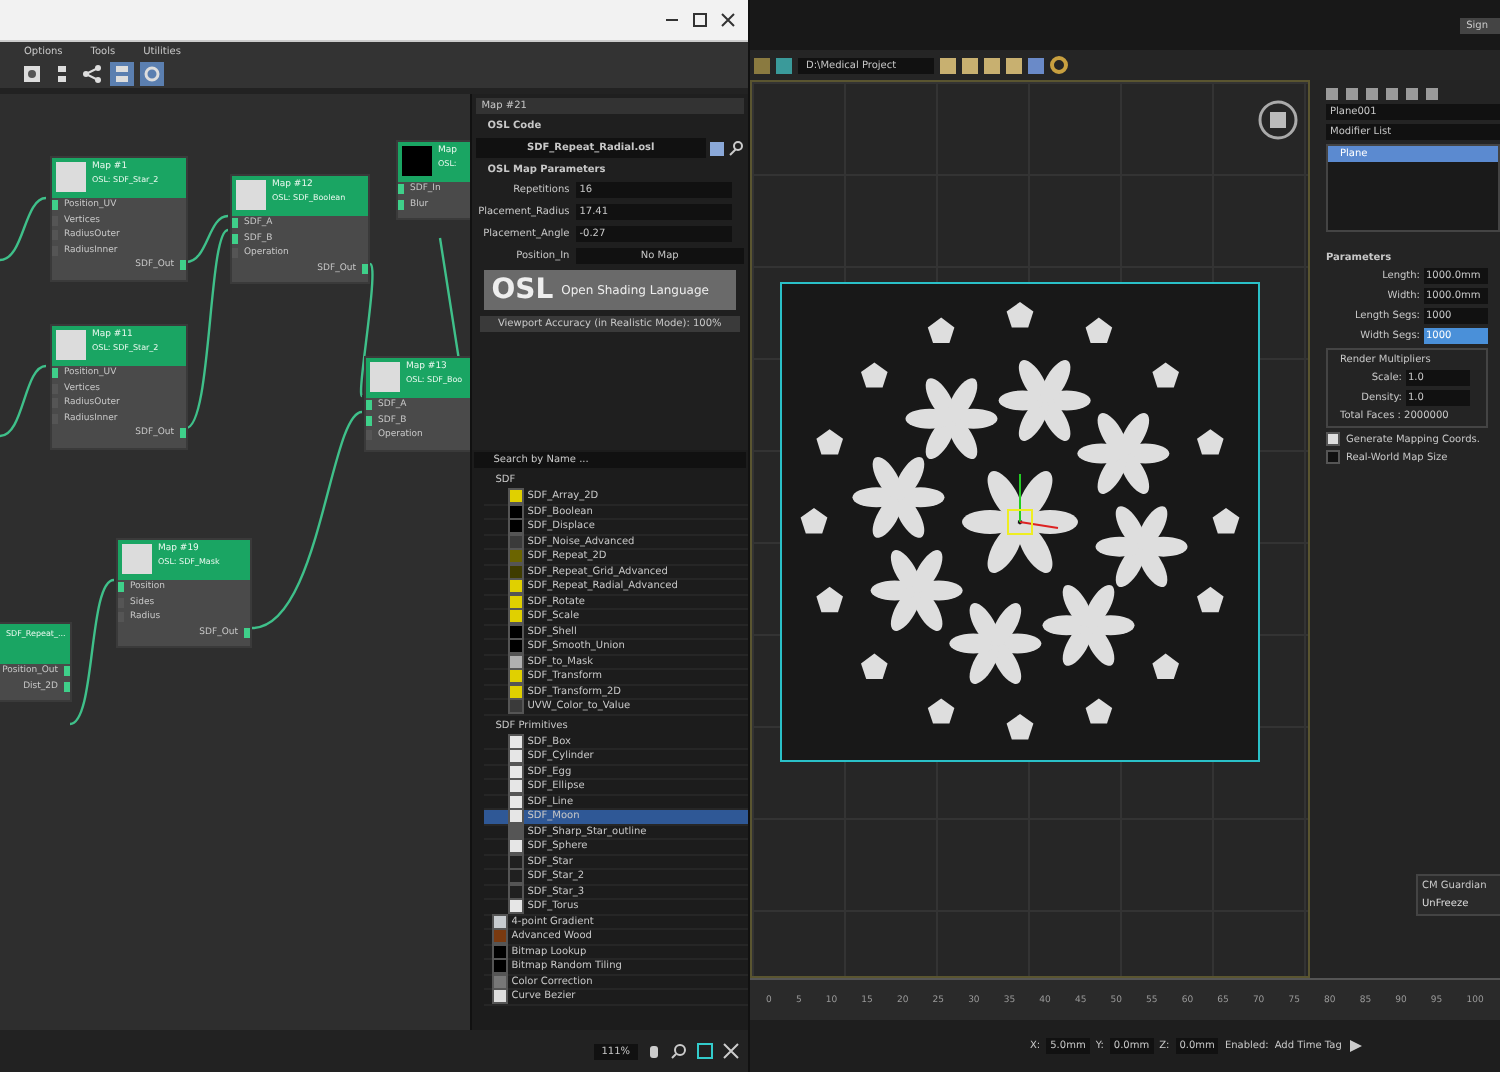 The image size is (1500, 1072). Describe the element at coordinates (731, 1051) in the screenshot. I see `fit-icon` at that location.